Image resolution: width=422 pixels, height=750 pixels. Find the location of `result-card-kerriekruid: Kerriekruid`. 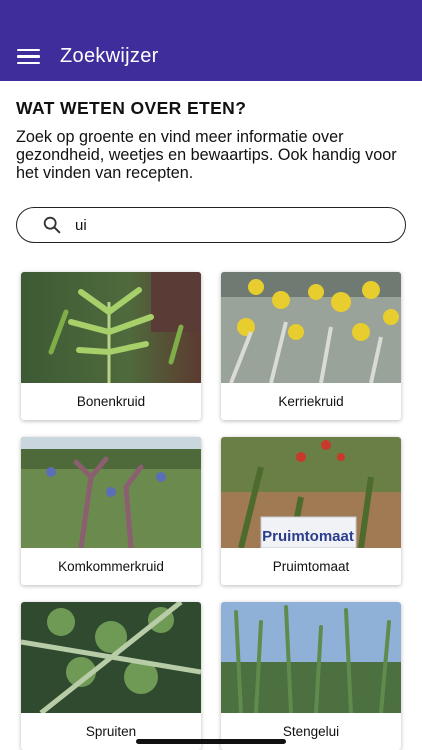

result-card-kerriekruid: Kerriekruid is located at coordinates (311, 346).